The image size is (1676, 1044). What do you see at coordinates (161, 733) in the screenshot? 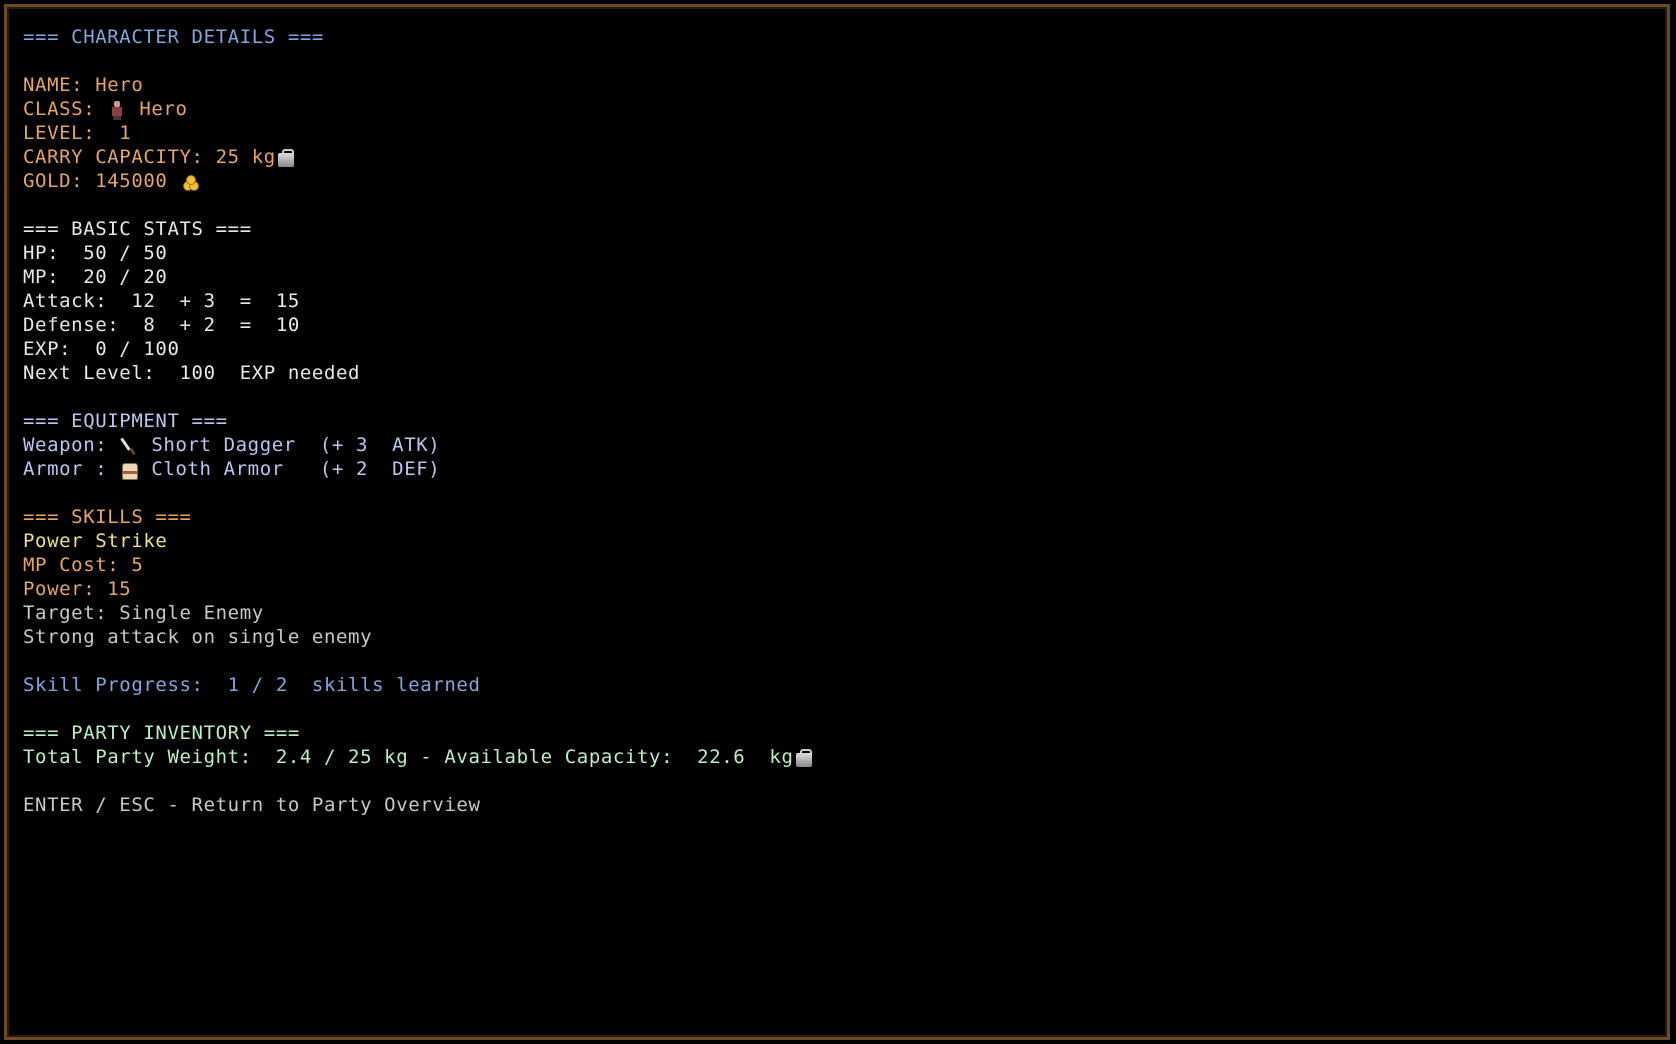
I see `party-inventory-heading: === PARTY INVENTORY ===` at bounding box center [161, 733].